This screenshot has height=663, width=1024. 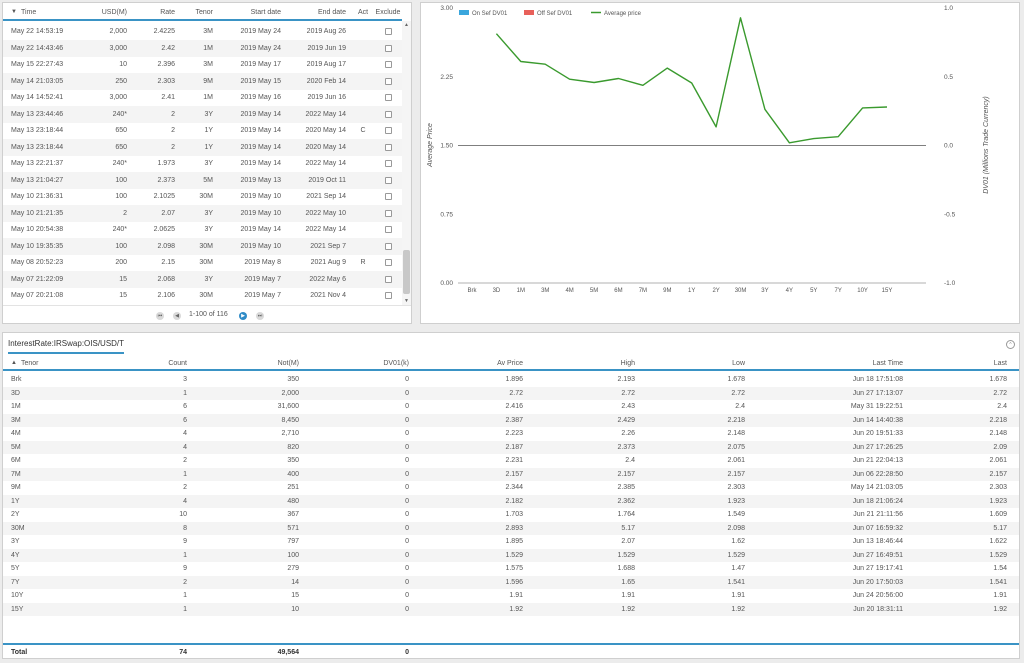 I want to click on scroll-down-icon: ▼, so click(x=406, y=301).